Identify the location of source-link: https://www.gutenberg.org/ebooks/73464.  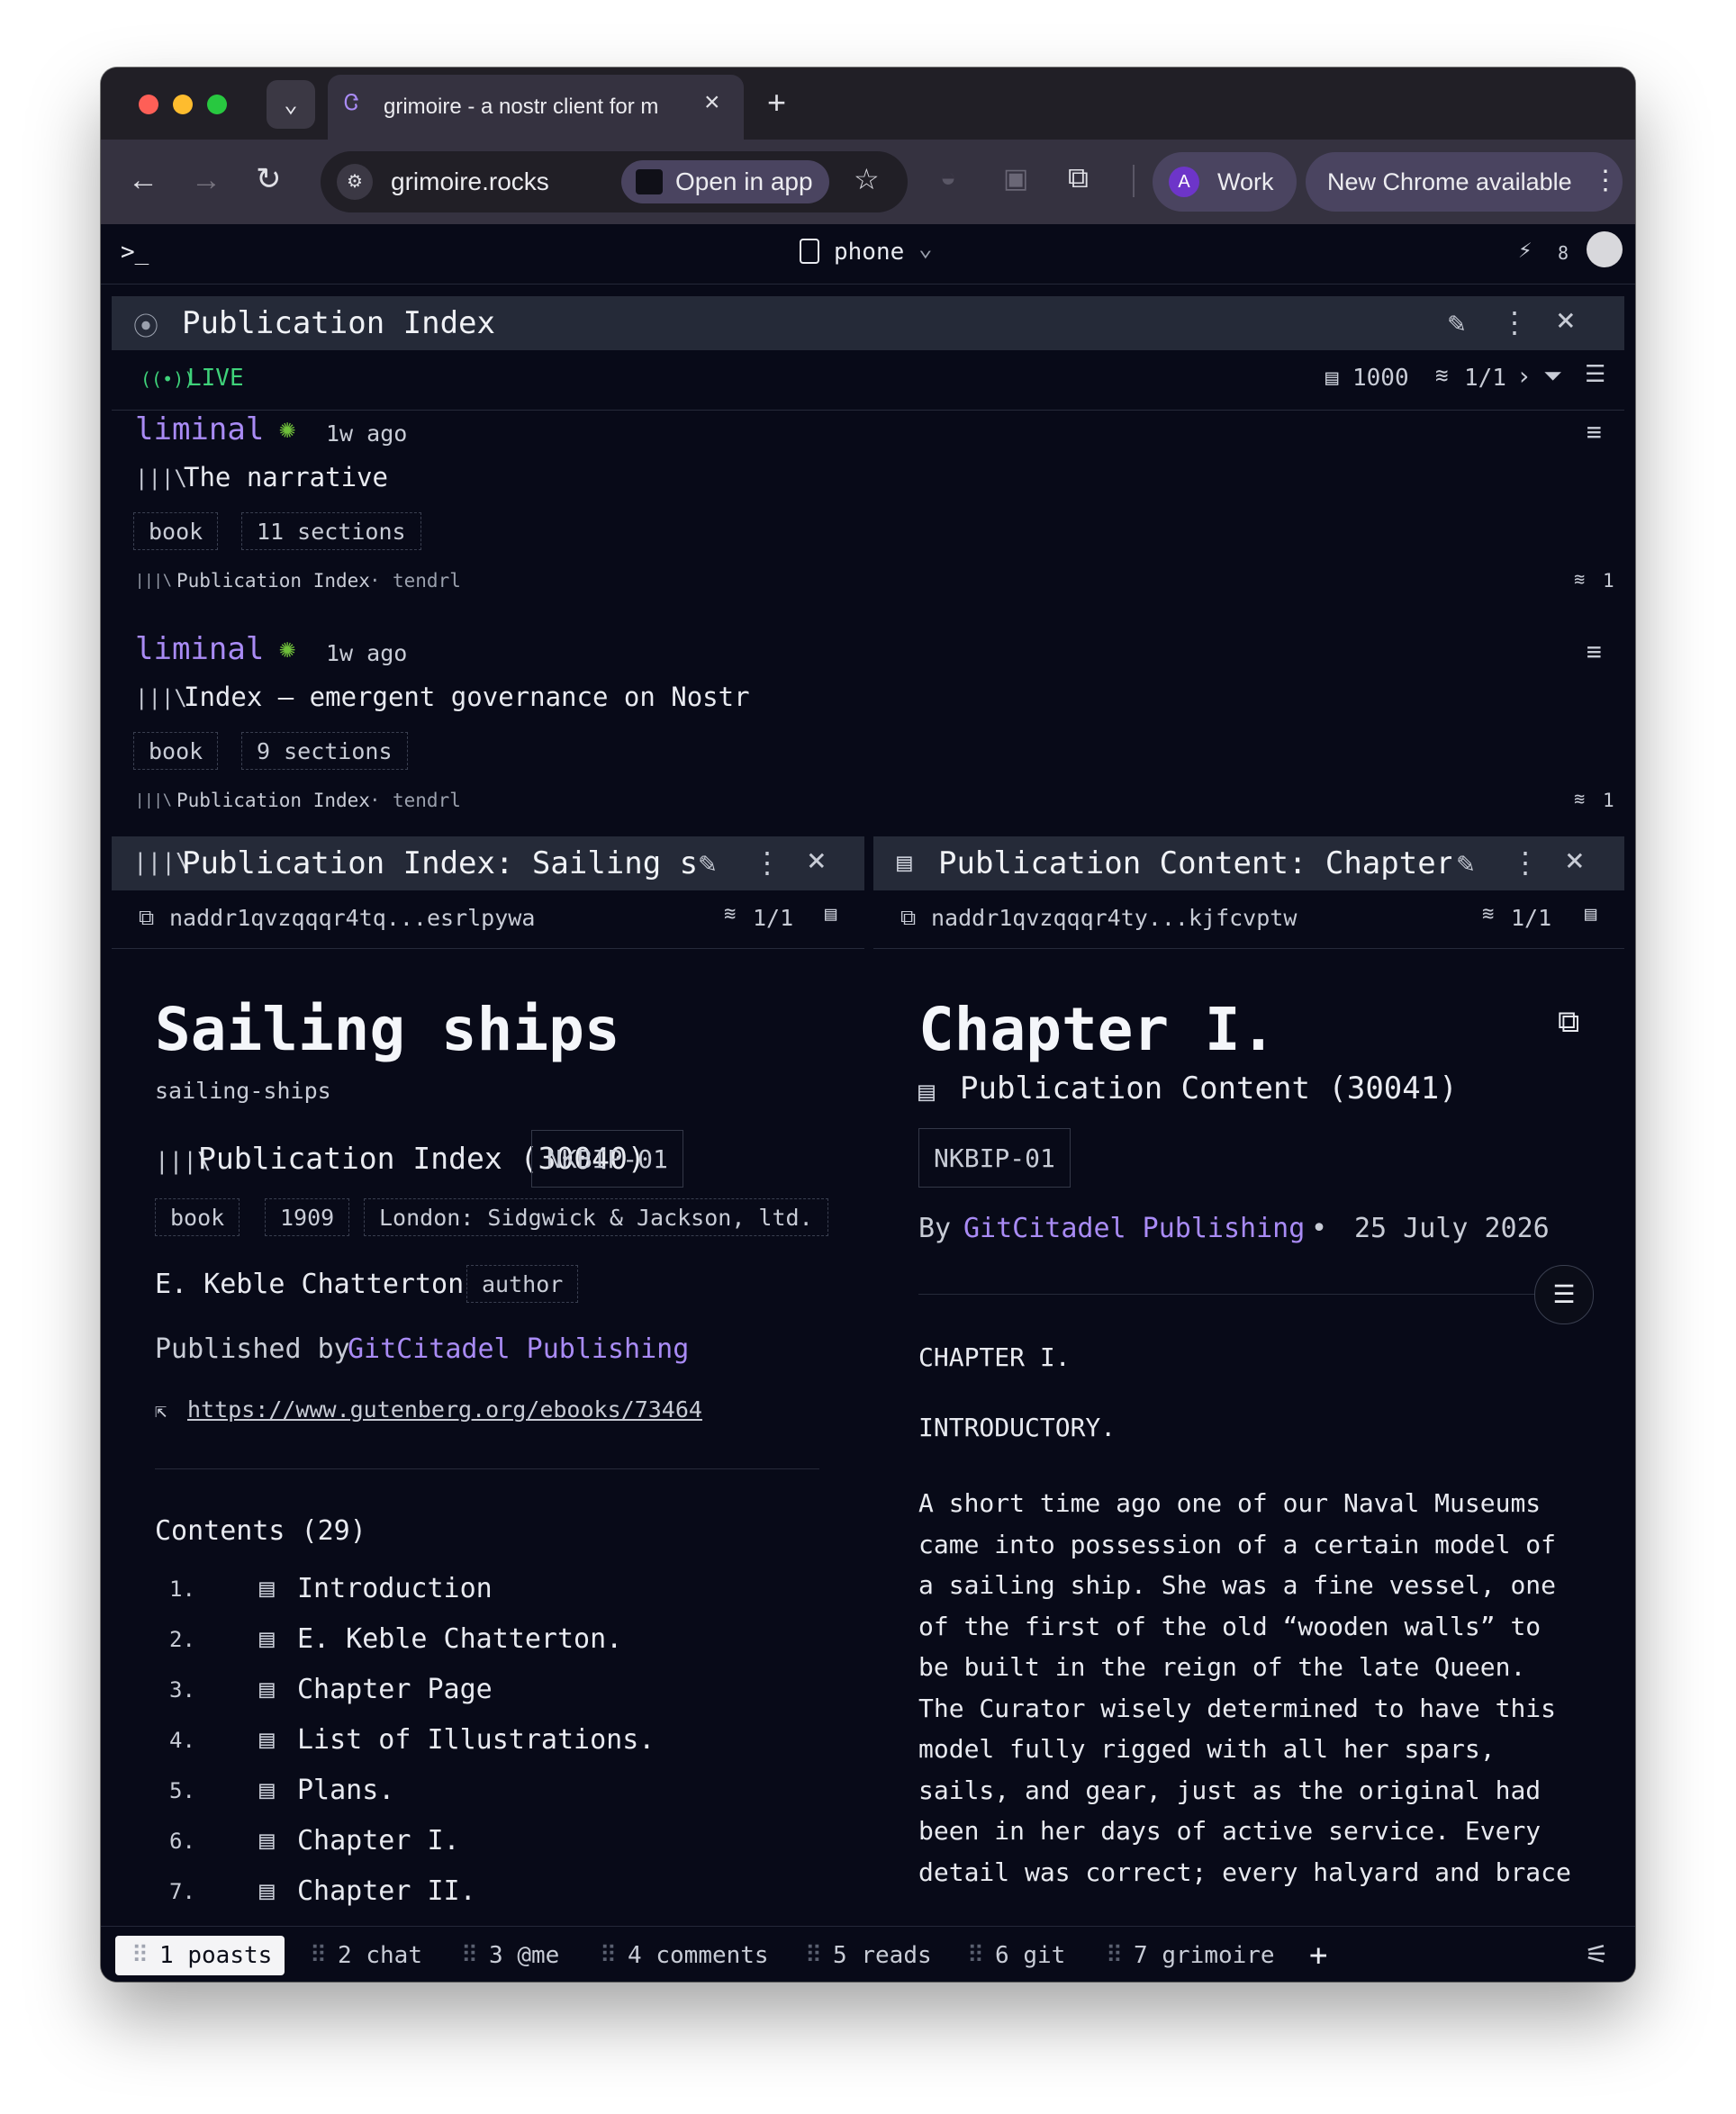
(444, 1409).